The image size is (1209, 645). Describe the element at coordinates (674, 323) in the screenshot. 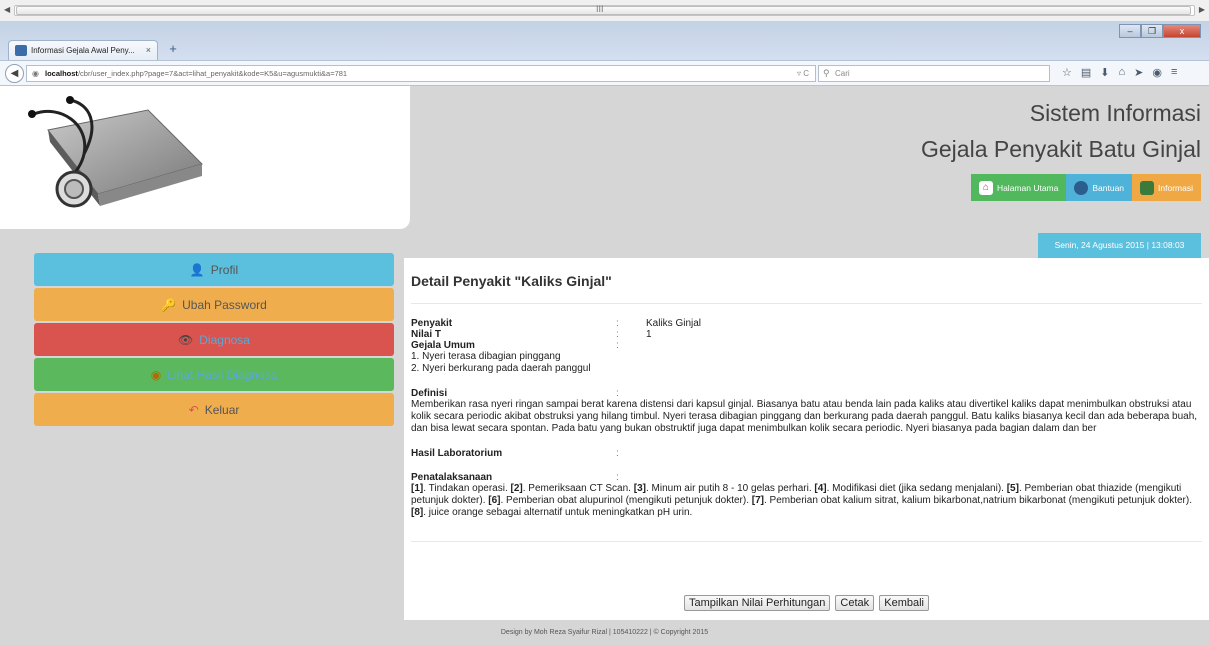

I see `penyakit-value: Kaliks Ginjal` at that location.